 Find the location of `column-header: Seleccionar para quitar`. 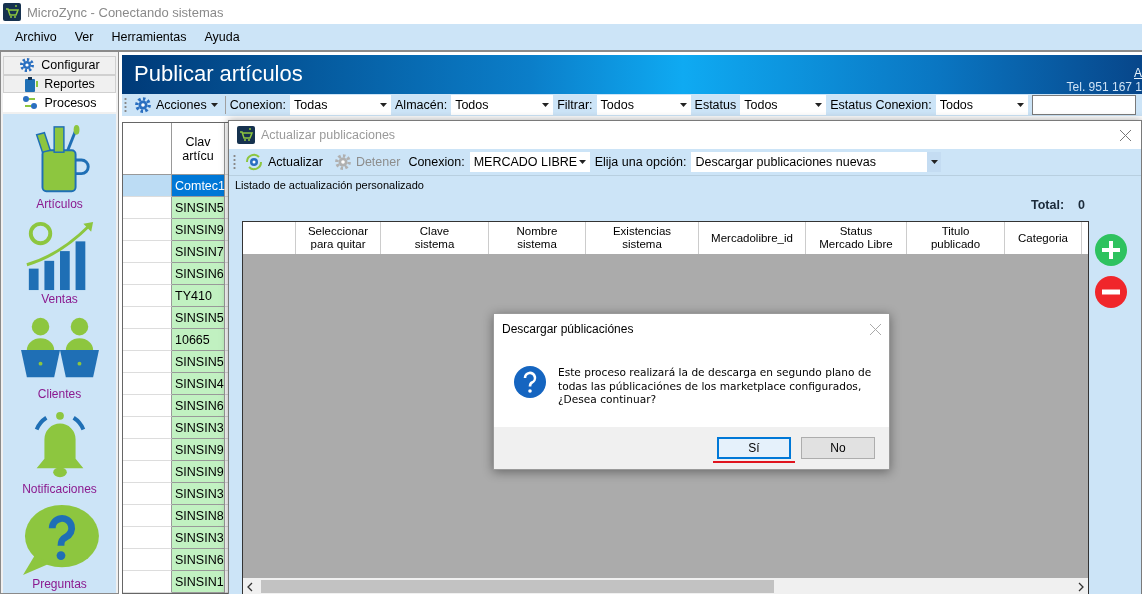

column-header: Seleccionar para quitar is located at coordinates (338, 238).